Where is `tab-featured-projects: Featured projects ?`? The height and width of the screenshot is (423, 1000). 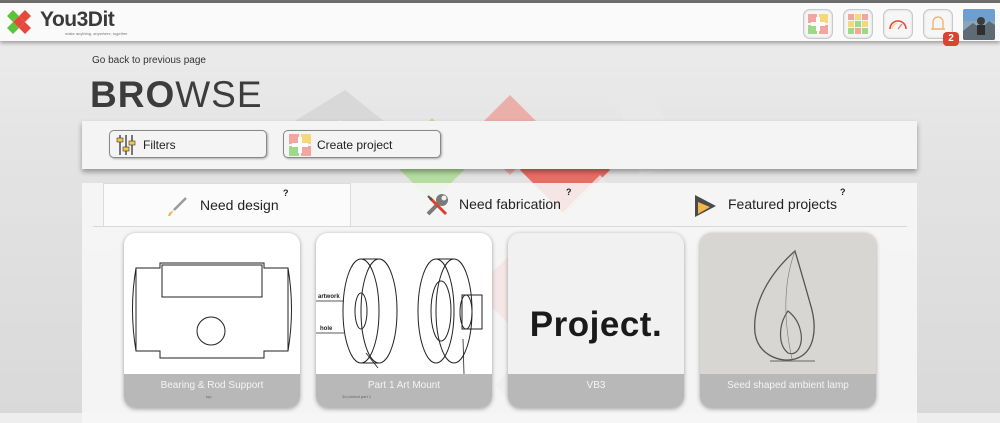
tab-featured-projects: Featured projects ? is located at coordinates (767, 205).